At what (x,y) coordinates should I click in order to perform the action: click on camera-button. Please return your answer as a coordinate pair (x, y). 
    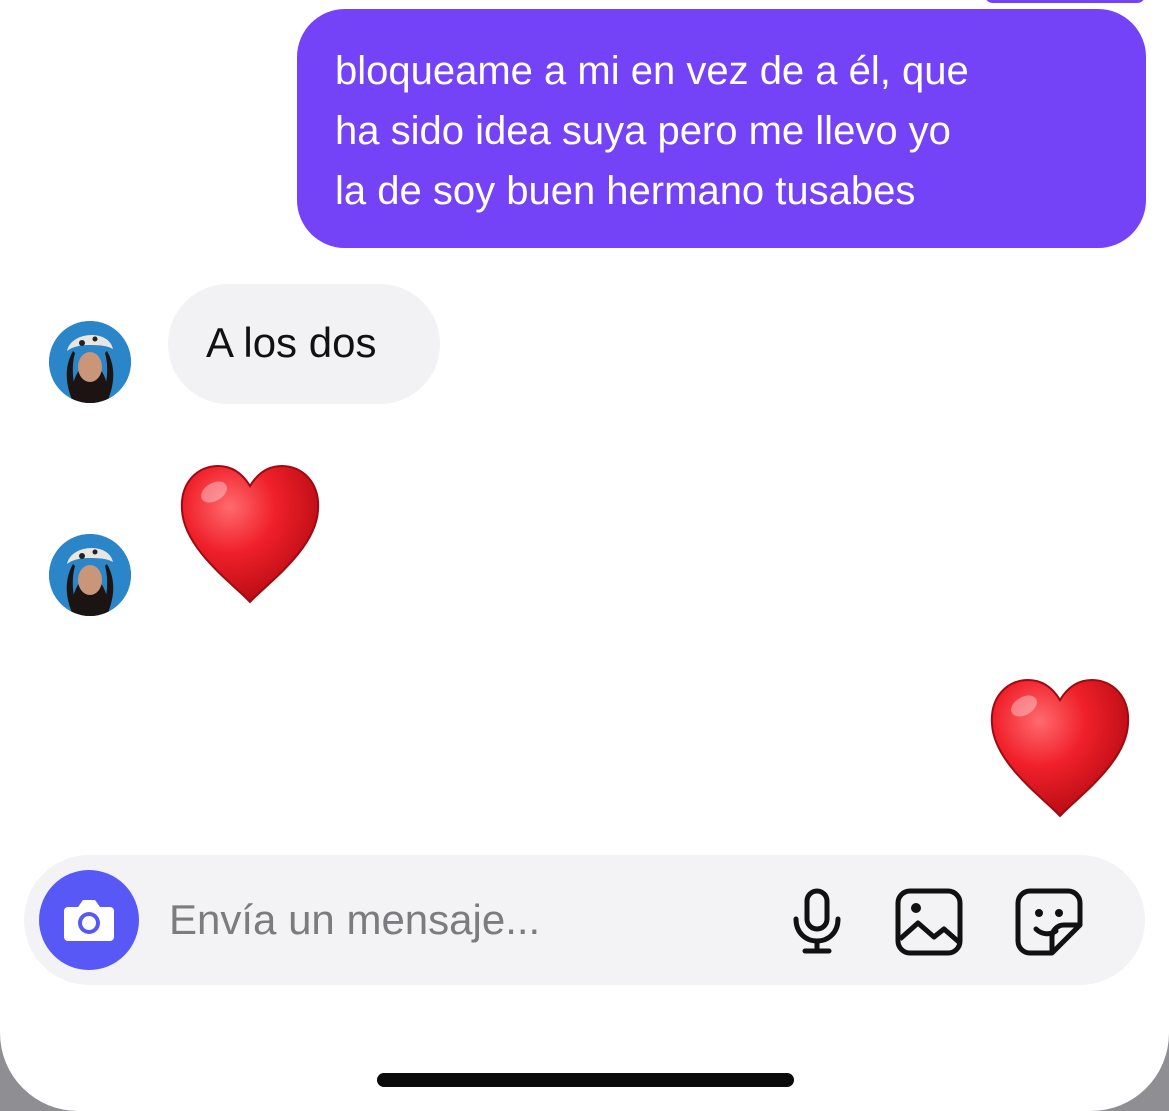
    Looking at the image, I should click on (89, 920).